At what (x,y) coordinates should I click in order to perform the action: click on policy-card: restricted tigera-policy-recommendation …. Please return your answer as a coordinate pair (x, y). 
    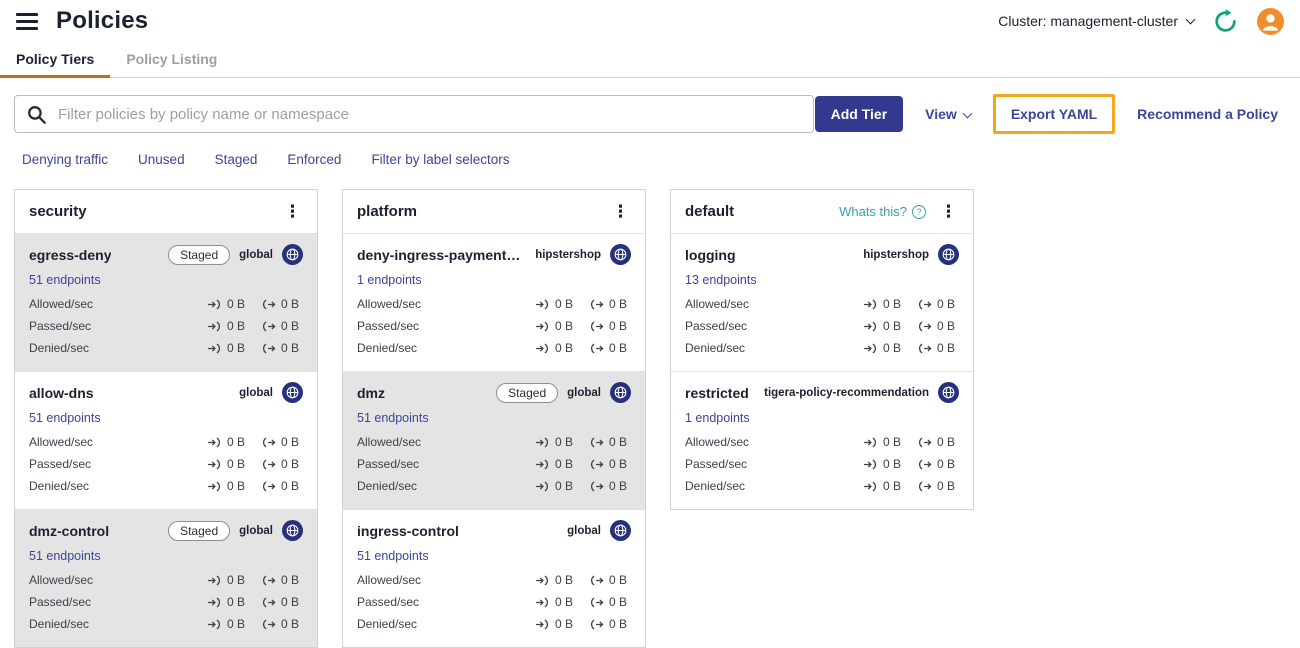
    Looking at the image, I should click on (822, 440).